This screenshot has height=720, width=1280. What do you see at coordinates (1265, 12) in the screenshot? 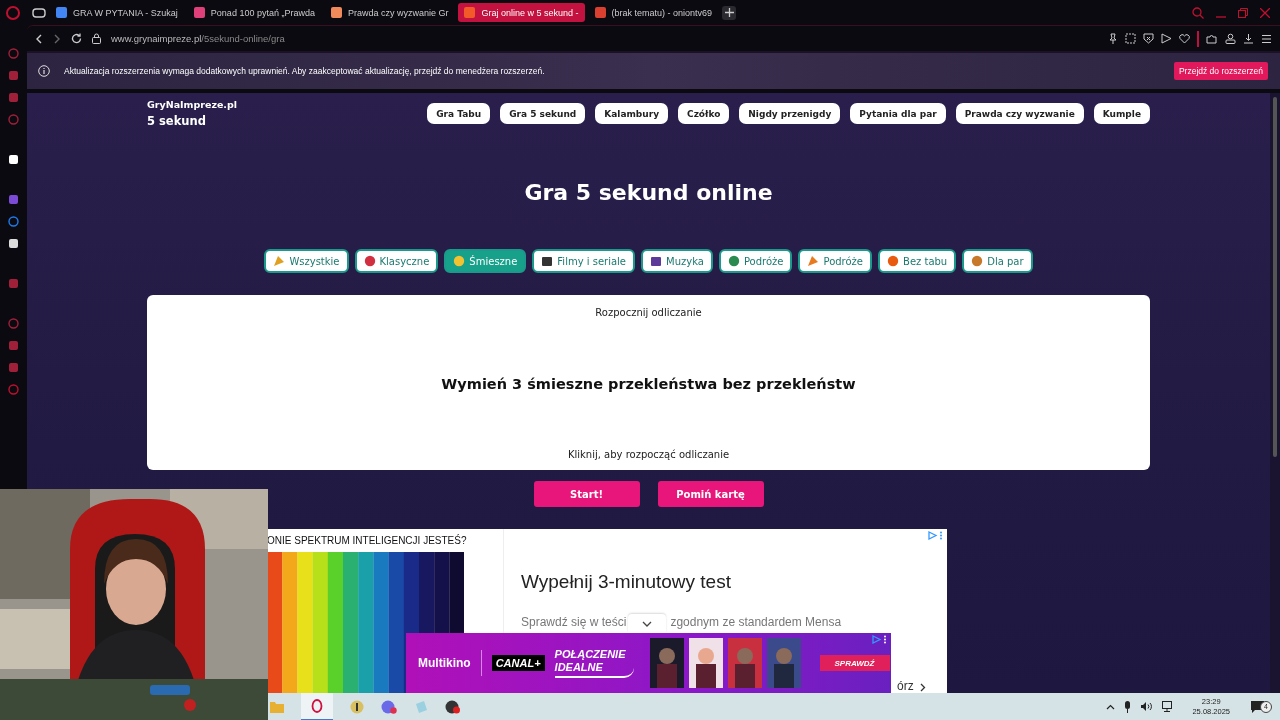
I see `close-icon` at bounding box center [1265, 12].